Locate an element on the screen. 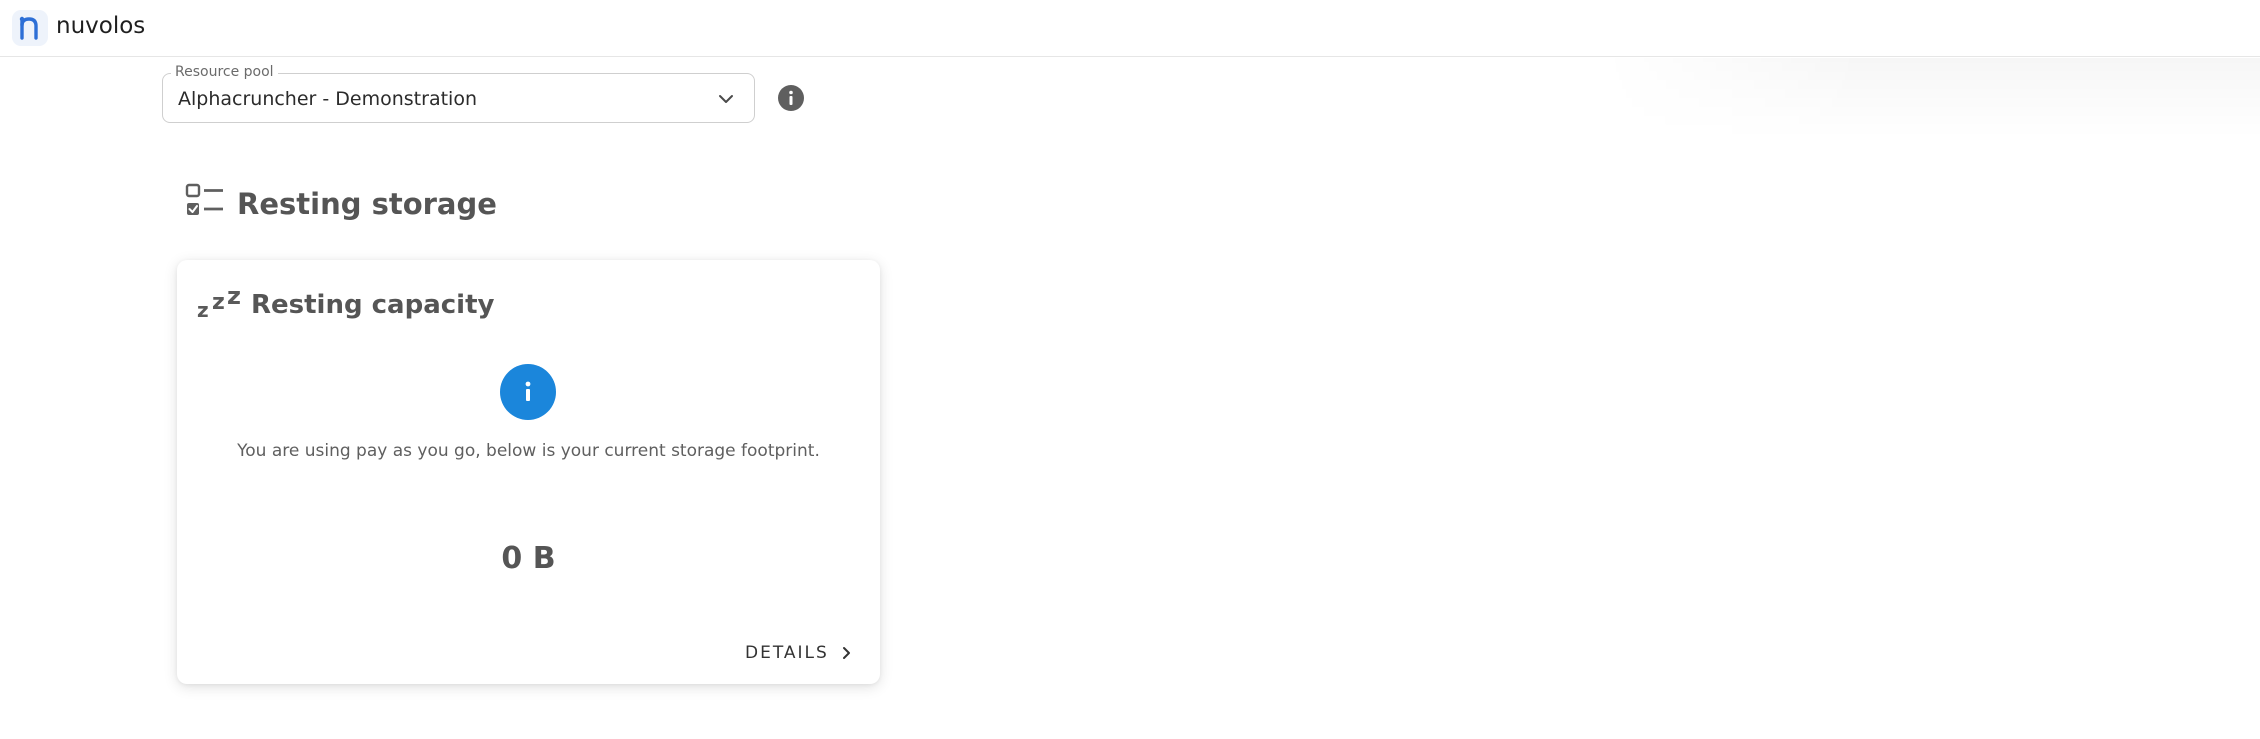 The width and height of the screenshot is (2260, 739). chevron-down-icon is located at coordinates (726, 99).